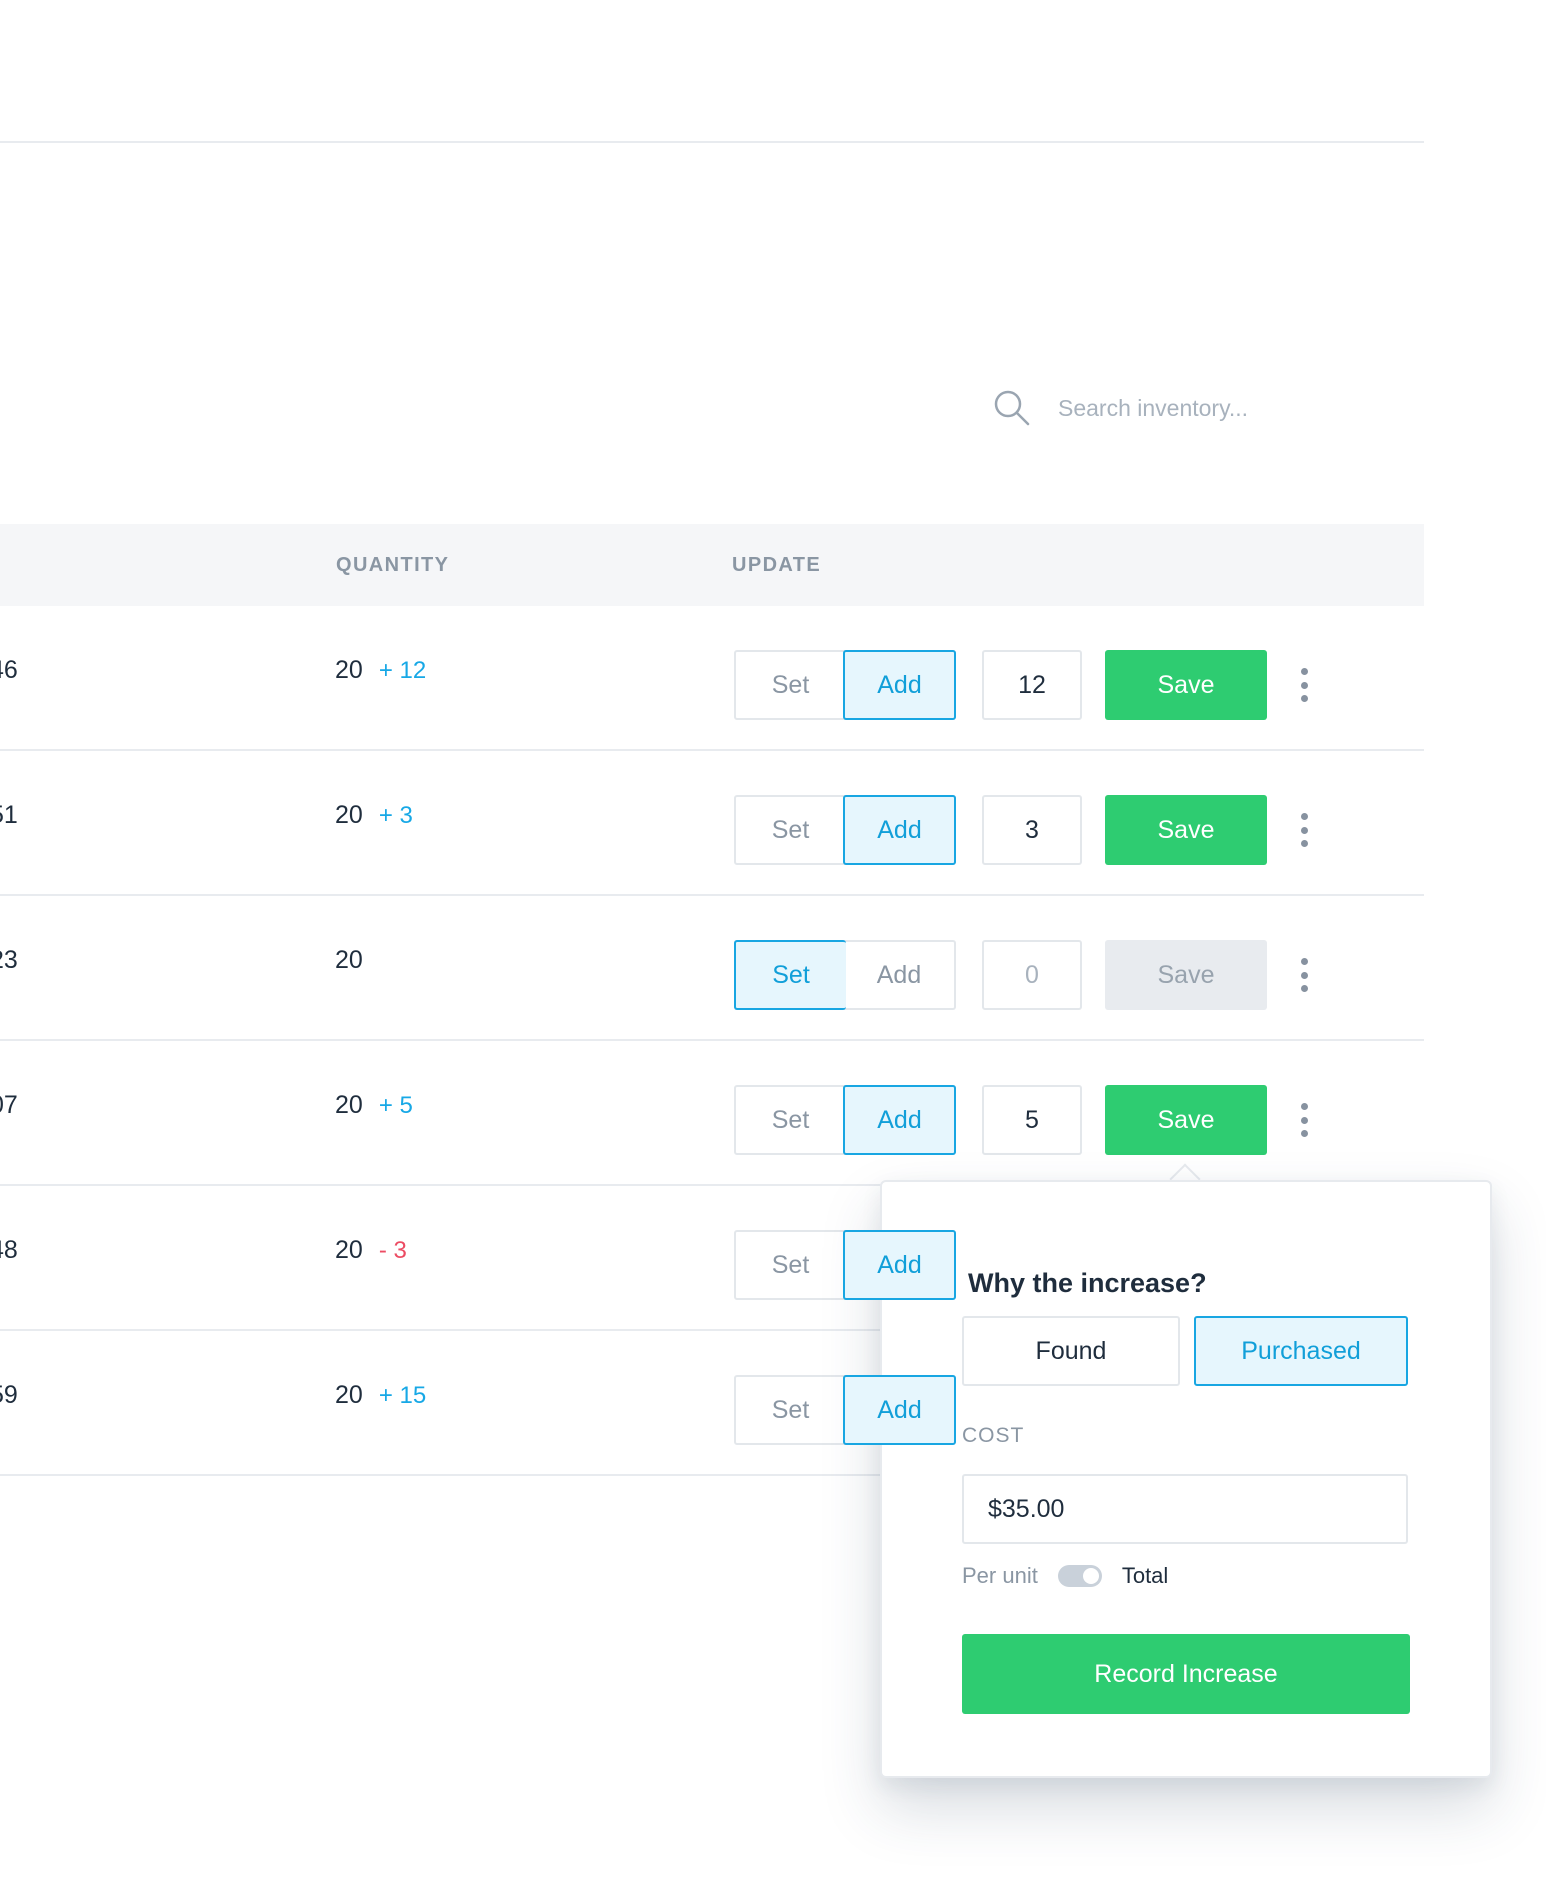  What do you see at coordinates (9, 1395) in the screenshot?
I see `item-id: 59` at bounding box center [9, 1395].